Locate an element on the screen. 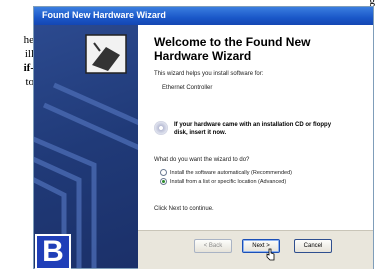  continue-text: Click Next to continue. is located at coordinates (184, 209).